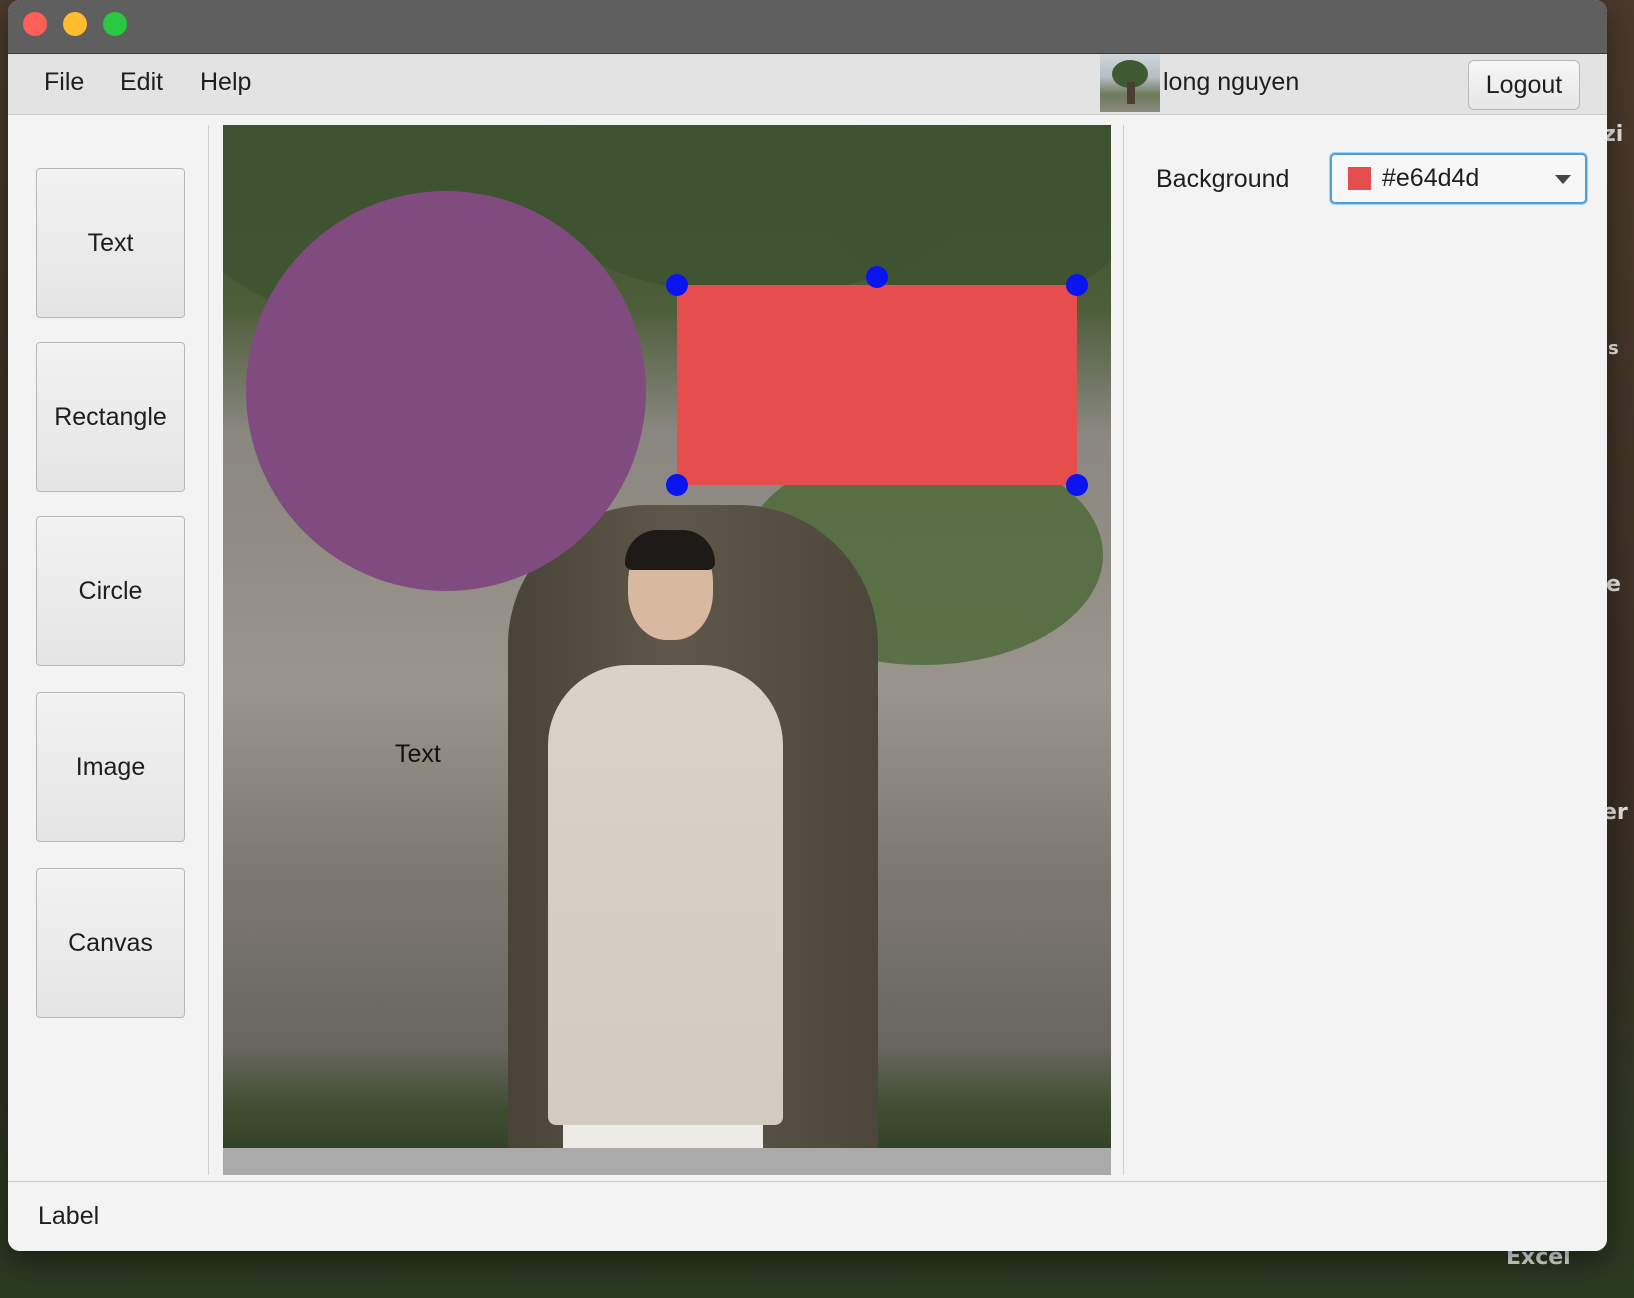  What do you see at coordinates (1231, 82) in the screenshot?
I see `username-label: long nguyen` at bounding box center [1231, 82].